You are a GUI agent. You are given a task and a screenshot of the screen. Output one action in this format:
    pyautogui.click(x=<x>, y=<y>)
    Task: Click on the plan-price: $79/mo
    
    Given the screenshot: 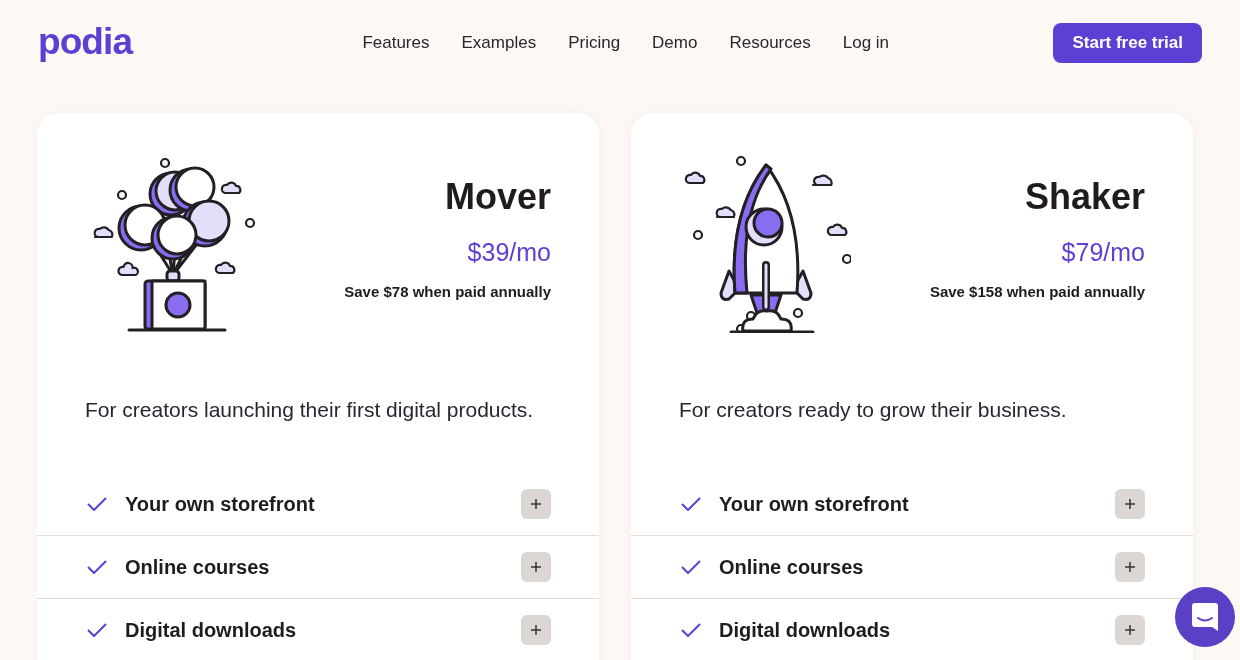 What is the action you would take?
    pyautogui.click(x=1103, y=252)
    